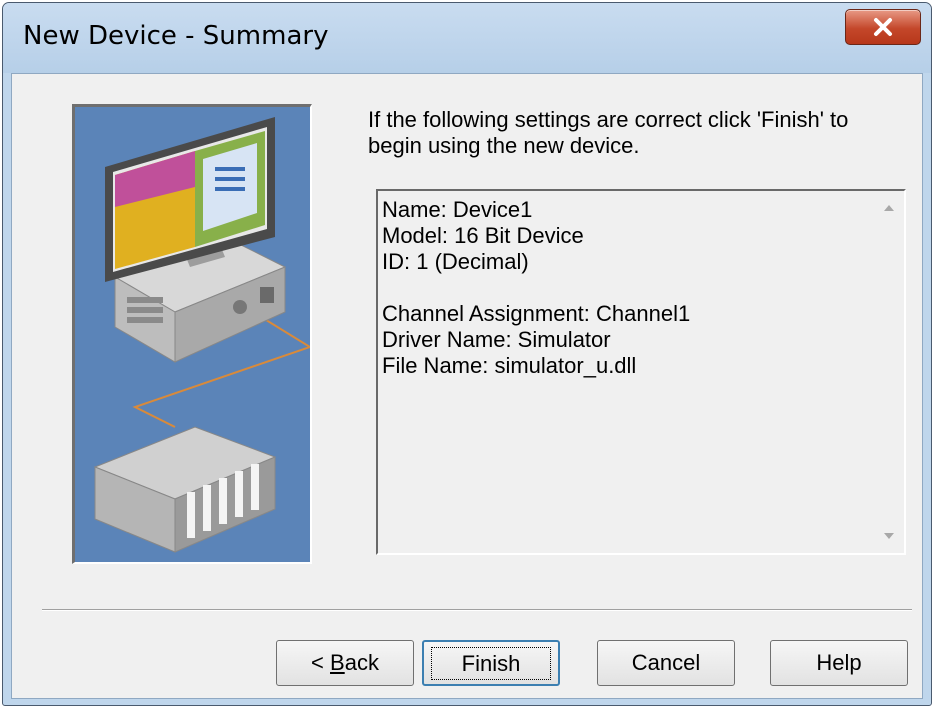 This screenshot has height=710, width=936. I want to click on scroll-up-arrow-icon, so click(889, 208).